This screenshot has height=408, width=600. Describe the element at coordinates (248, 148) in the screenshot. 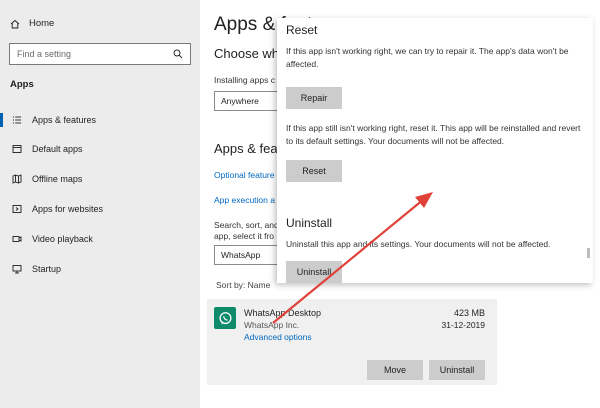

I see `apps-features-heading: Apps & feat` at that location.